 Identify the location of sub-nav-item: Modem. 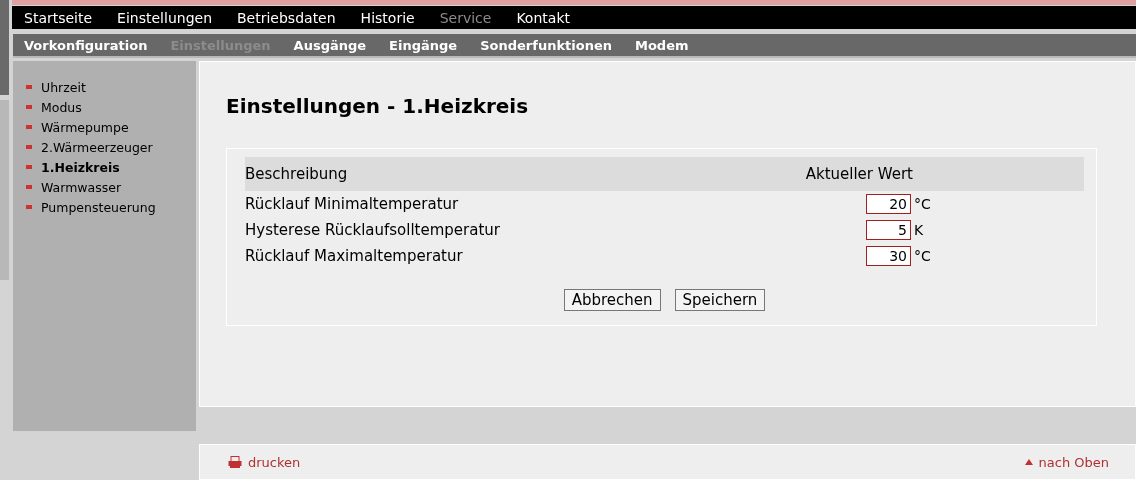
(662, 45).